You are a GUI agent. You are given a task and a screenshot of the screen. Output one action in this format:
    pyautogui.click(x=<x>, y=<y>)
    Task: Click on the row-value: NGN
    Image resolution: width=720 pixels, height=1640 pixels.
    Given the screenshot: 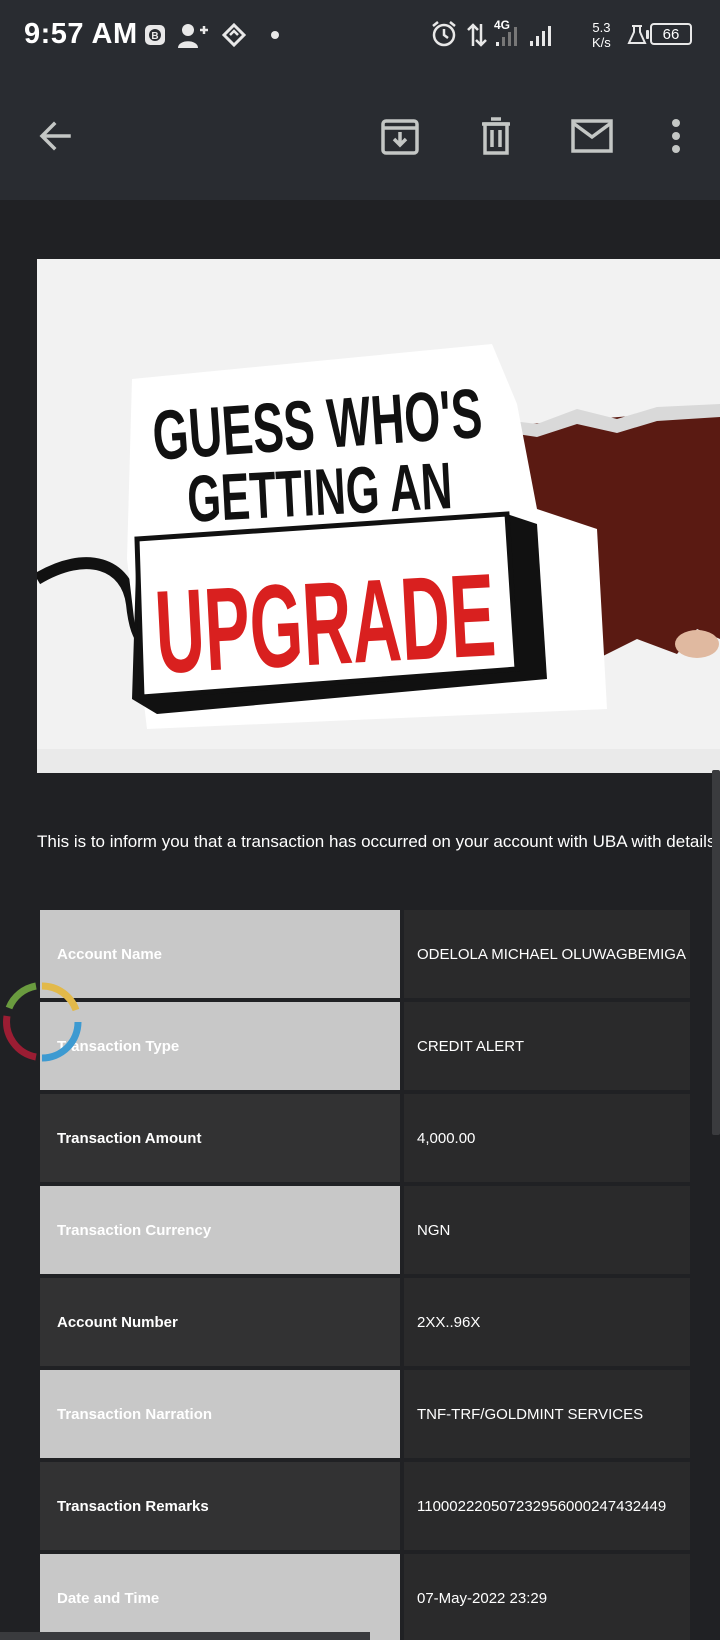 What is the action you would take?
    pyautogui.click(x=547, y=1230)
    